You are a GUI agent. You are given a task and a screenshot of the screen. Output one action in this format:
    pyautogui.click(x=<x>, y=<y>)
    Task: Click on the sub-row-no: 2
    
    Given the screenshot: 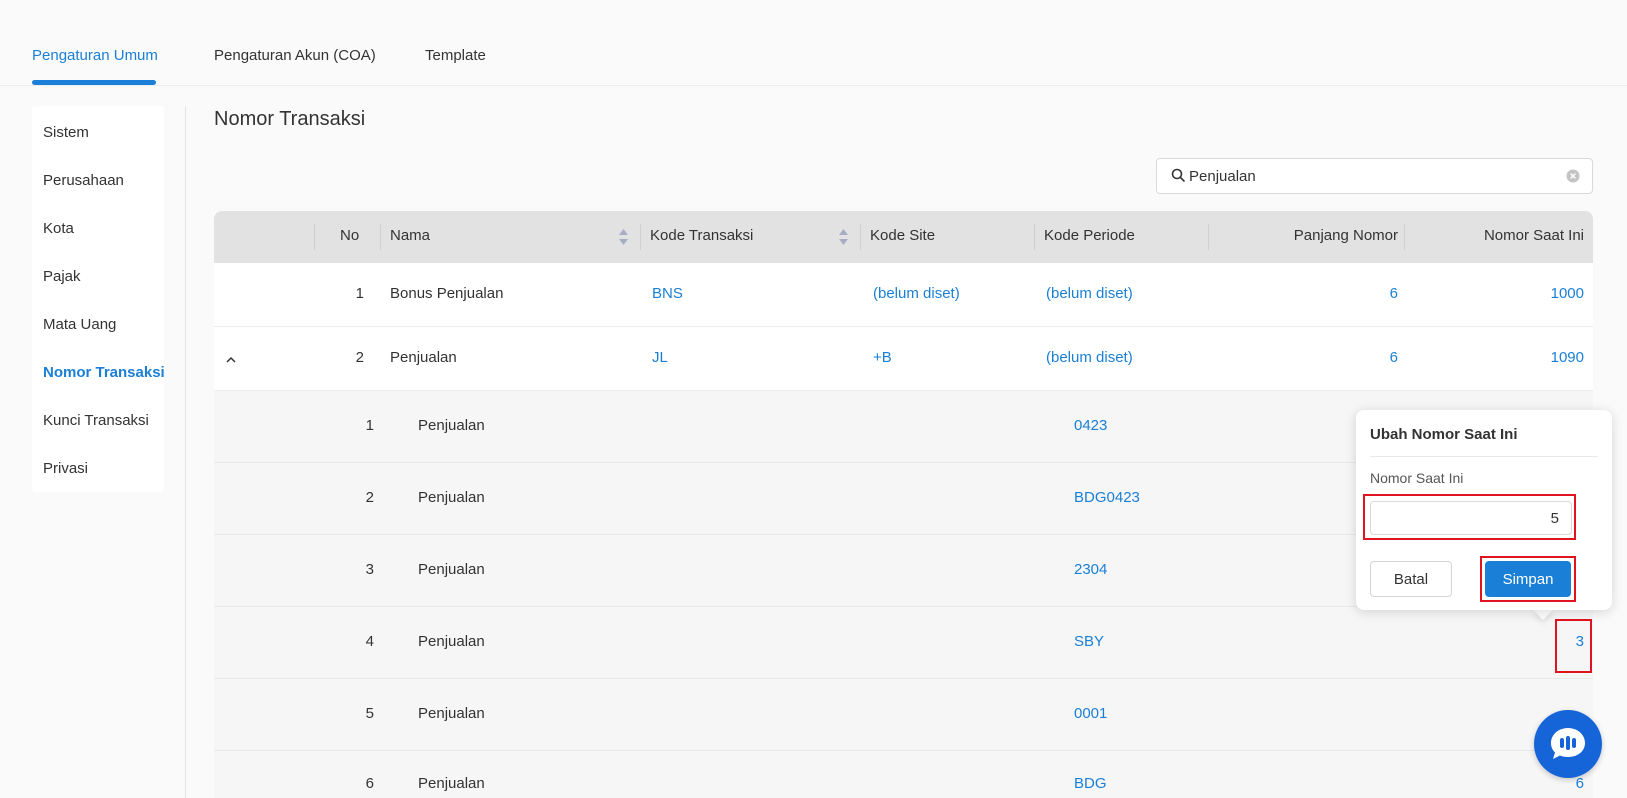 What is the action you would take?
    pyautogui.click(x=369, y=497)
    